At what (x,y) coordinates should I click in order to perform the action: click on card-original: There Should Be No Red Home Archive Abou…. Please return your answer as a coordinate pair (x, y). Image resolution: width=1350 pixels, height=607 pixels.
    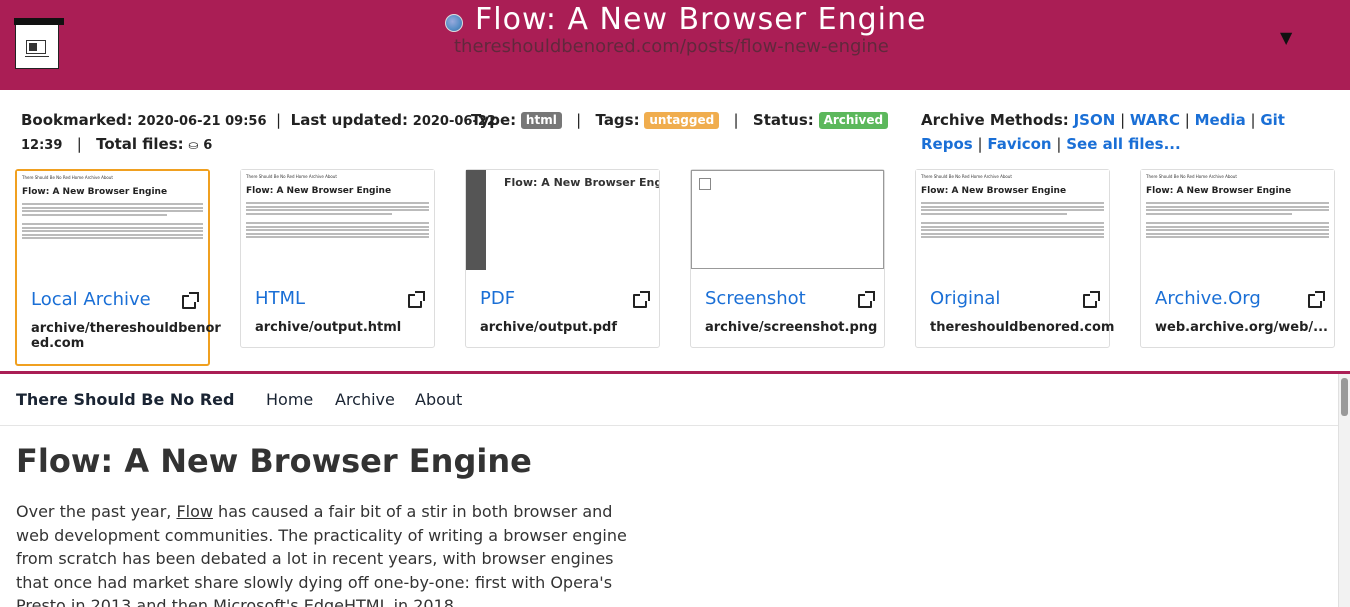
    Looking at the image, I should click on (1014, 258).